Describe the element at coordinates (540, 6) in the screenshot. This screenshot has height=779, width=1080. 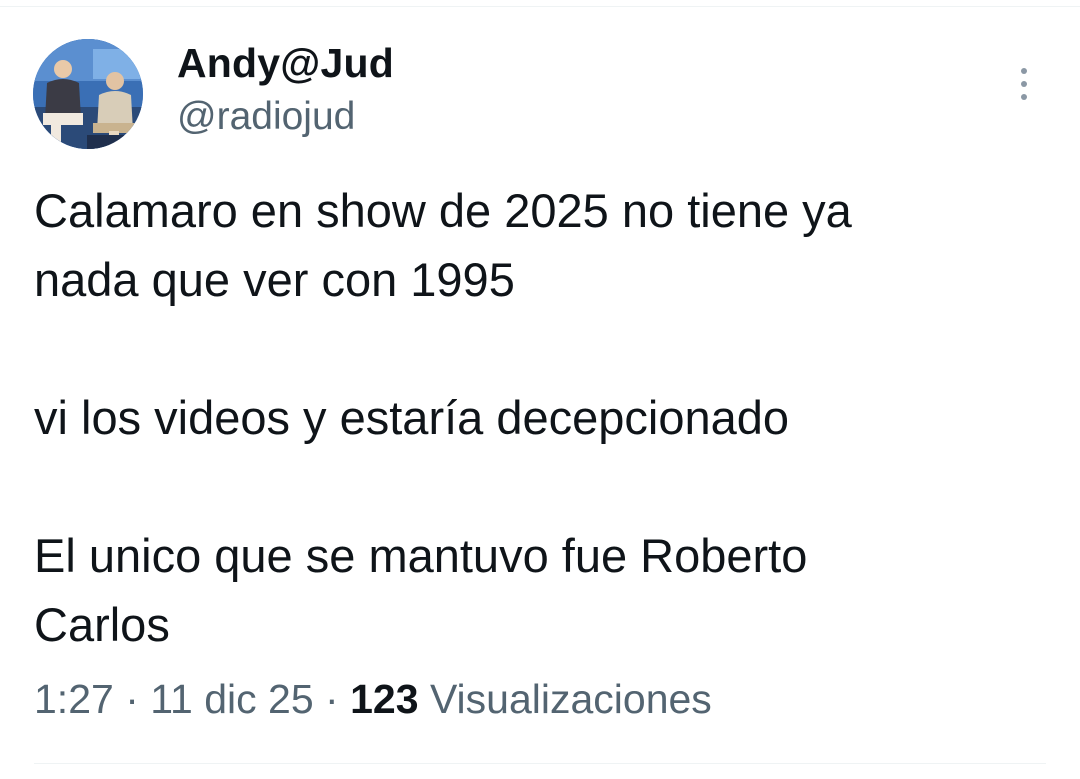
I see `top-divider` at that location.